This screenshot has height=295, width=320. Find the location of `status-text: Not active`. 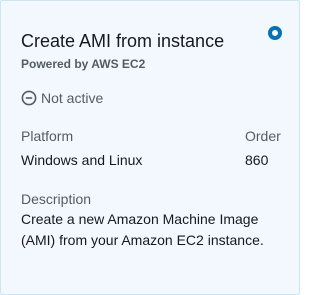

status-text: Not active is located at coordinates (72, 98).